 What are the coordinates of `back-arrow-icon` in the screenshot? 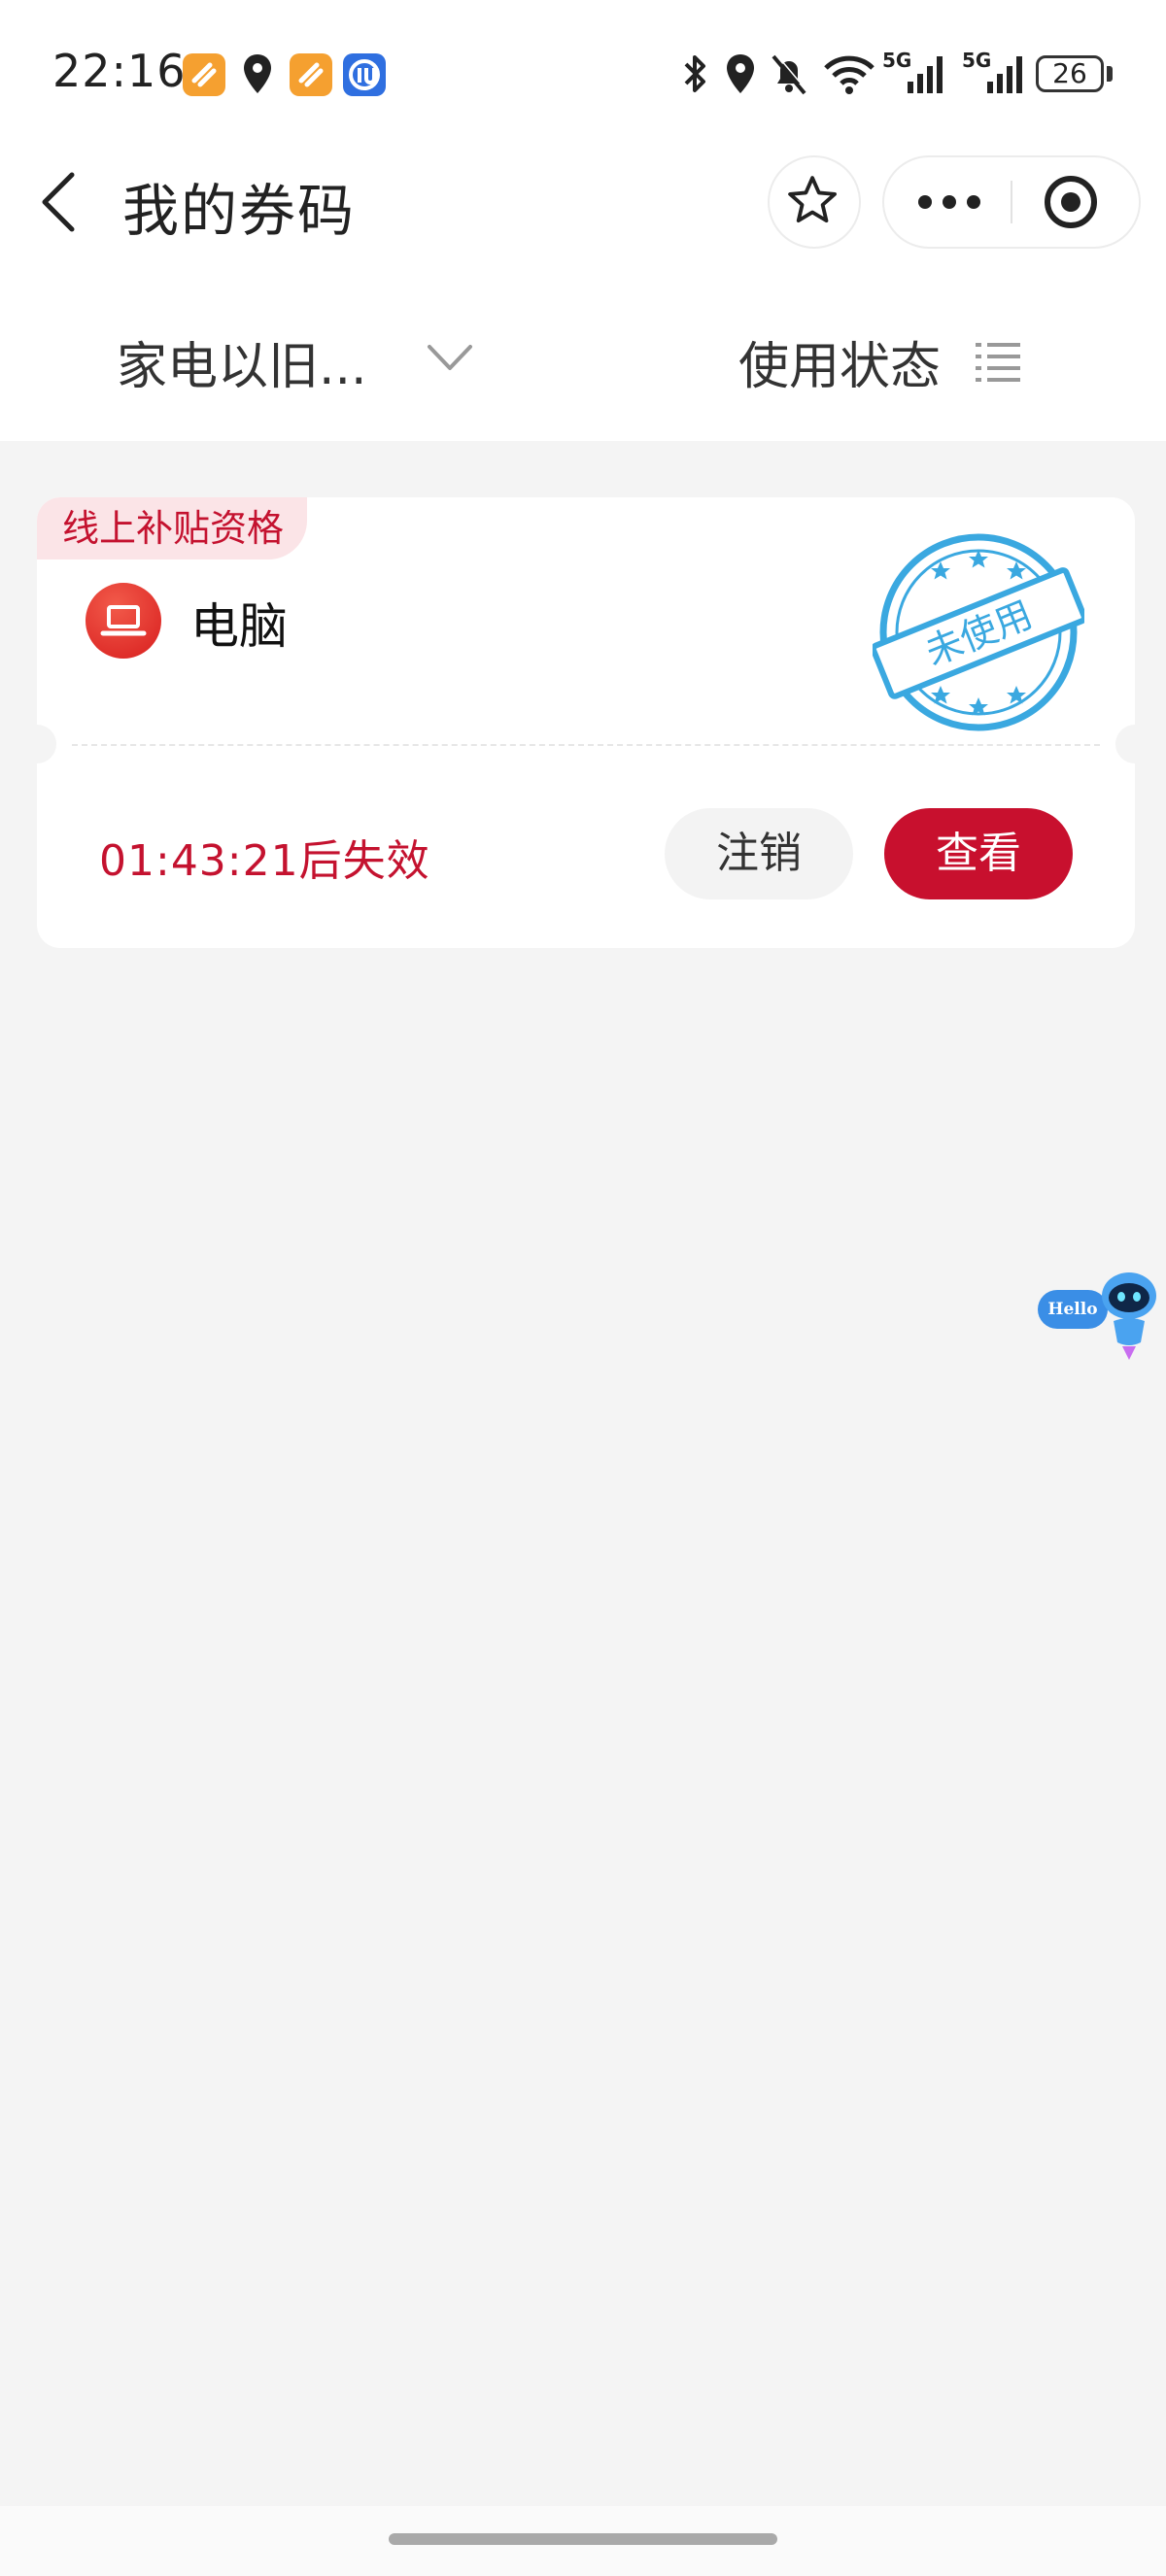 It's located at (58, 202).